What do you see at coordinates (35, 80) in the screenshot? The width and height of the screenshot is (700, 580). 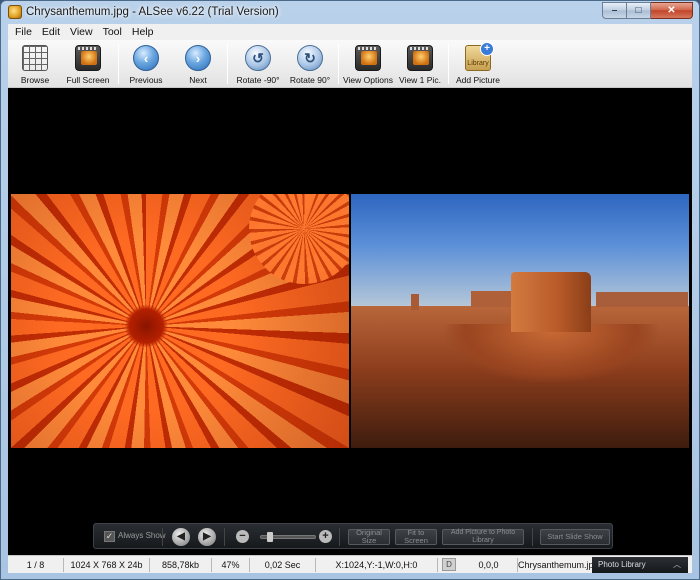 I see `browse-label: Browse` at bounding box center [35, 80].